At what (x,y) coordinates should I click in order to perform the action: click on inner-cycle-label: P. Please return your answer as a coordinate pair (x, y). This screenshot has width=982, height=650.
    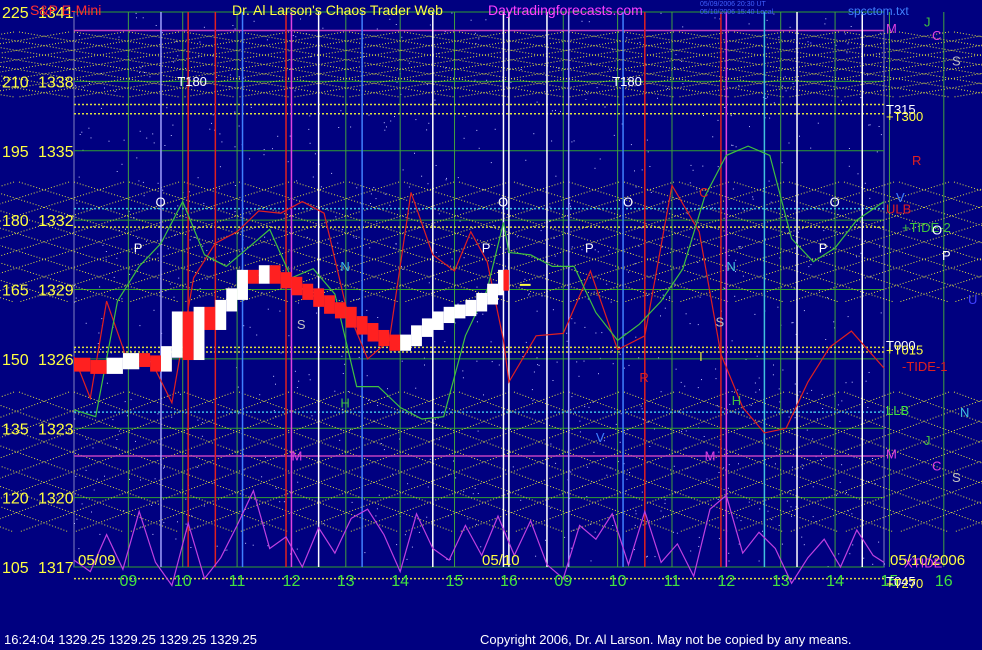
    Looking at the image, I should click on (138, 248).